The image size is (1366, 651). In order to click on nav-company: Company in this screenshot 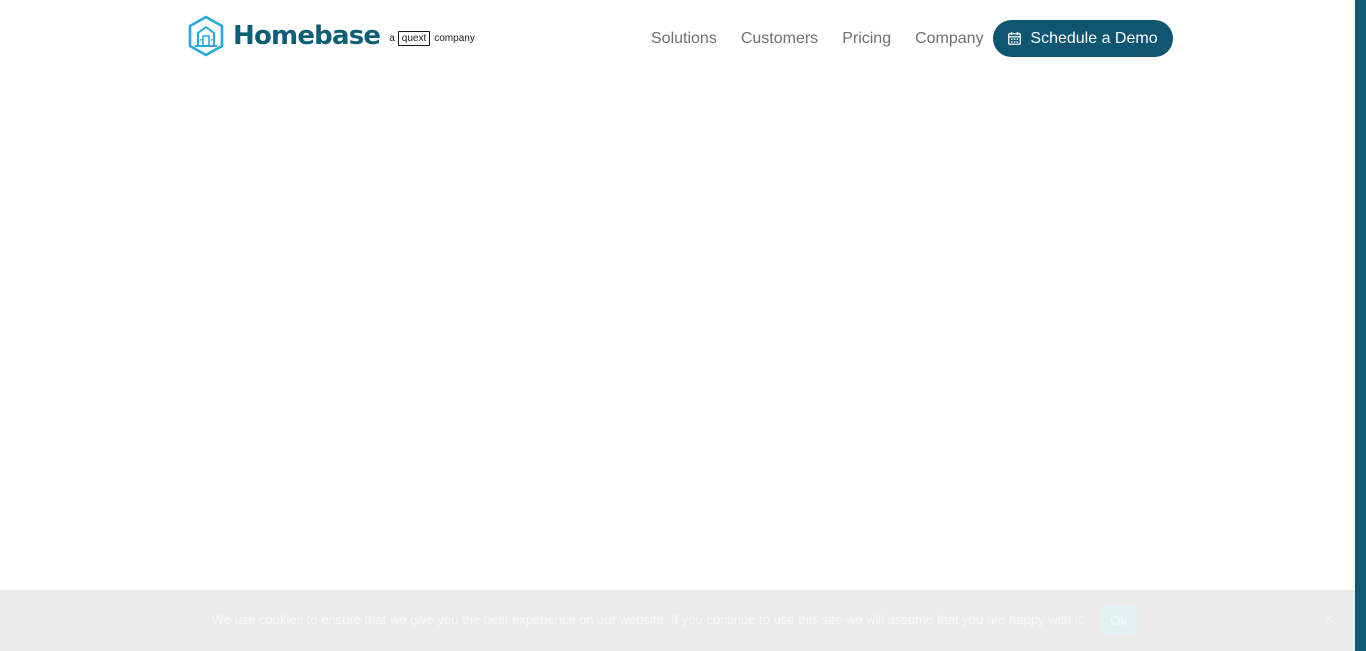, I will do `click(949, 39)`.